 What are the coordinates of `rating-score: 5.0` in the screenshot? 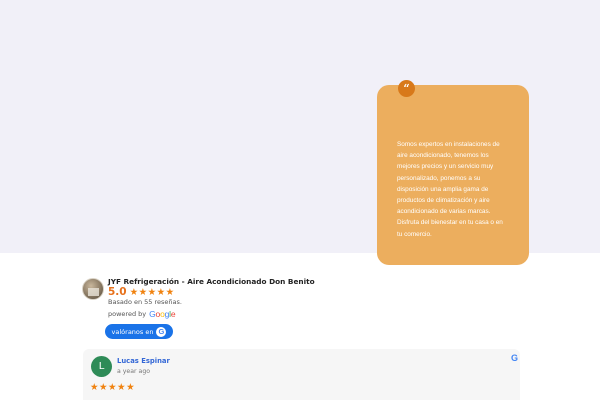 It's located at (117, 292).